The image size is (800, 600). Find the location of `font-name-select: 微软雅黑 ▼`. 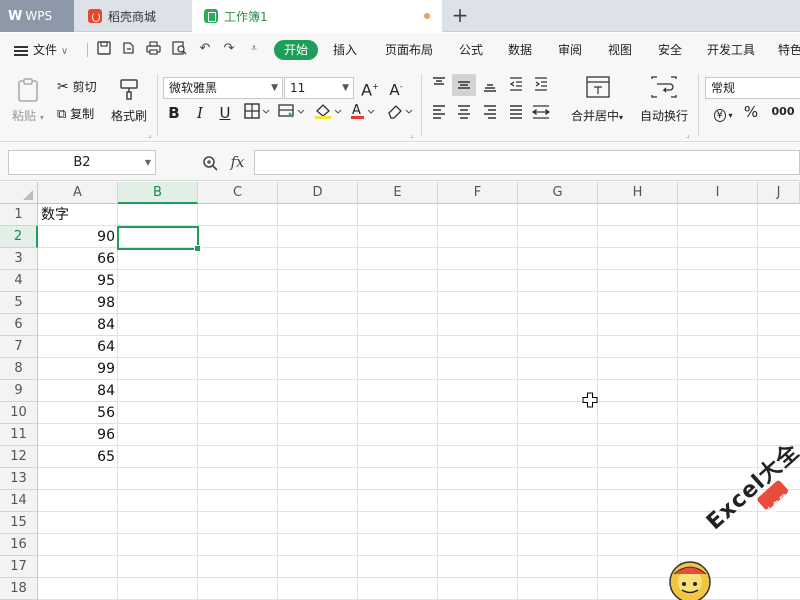

font-name-select: 微软雅黑 ▼ is located at coordinates (223, 88).